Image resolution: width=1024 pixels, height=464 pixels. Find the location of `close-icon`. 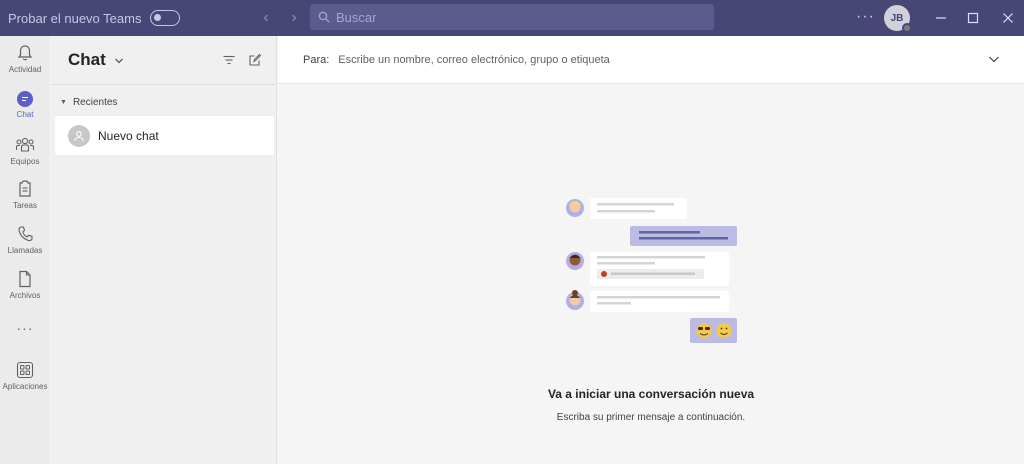

close-icon is located at coordinates (1008, 18).